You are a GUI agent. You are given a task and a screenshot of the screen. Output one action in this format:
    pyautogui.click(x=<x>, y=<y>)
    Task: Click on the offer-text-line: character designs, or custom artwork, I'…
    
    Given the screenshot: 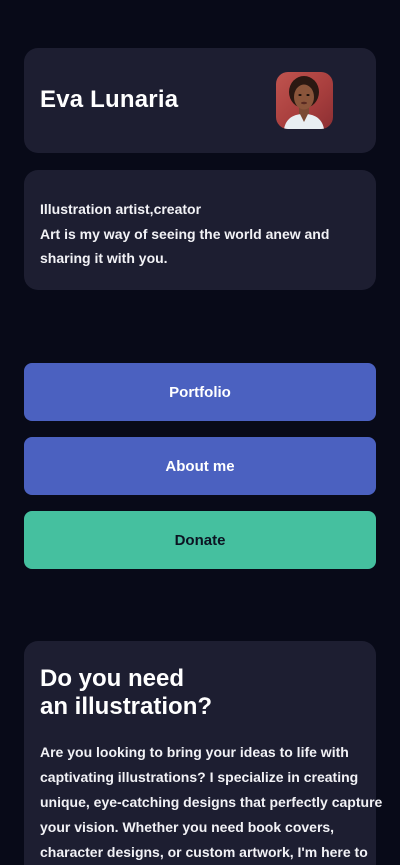 What is the action you would take?
    pyautogui.click(x=204, y=852)
    